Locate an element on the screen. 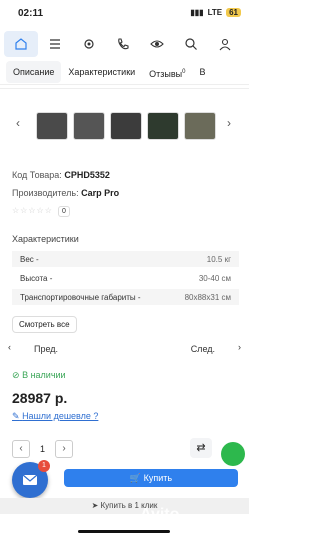 The image size is (320, 540). buy-one-click-button: ➤ Купить в 1 клик is located at coordinates (124, 506).